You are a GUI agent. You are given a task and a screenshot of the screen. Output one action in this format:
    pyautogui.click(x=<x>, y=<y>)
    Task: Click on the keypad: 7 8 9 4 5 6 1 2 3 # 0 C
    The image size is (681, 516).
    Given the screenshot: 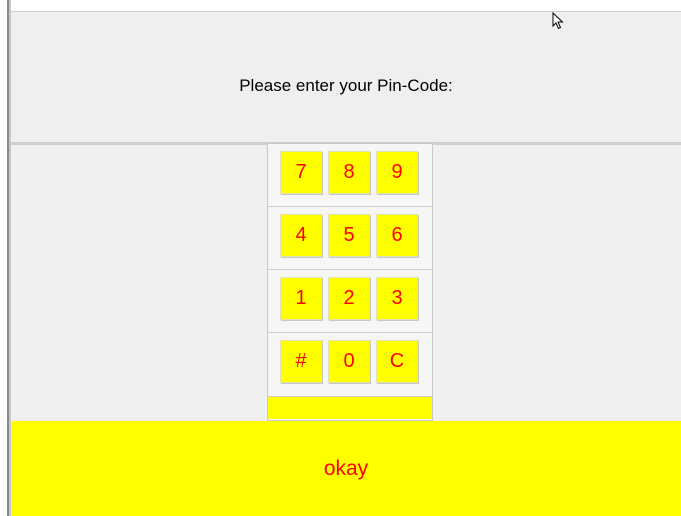 What is the action you would take?
    pyautogui.click(x=350, y=282)
    